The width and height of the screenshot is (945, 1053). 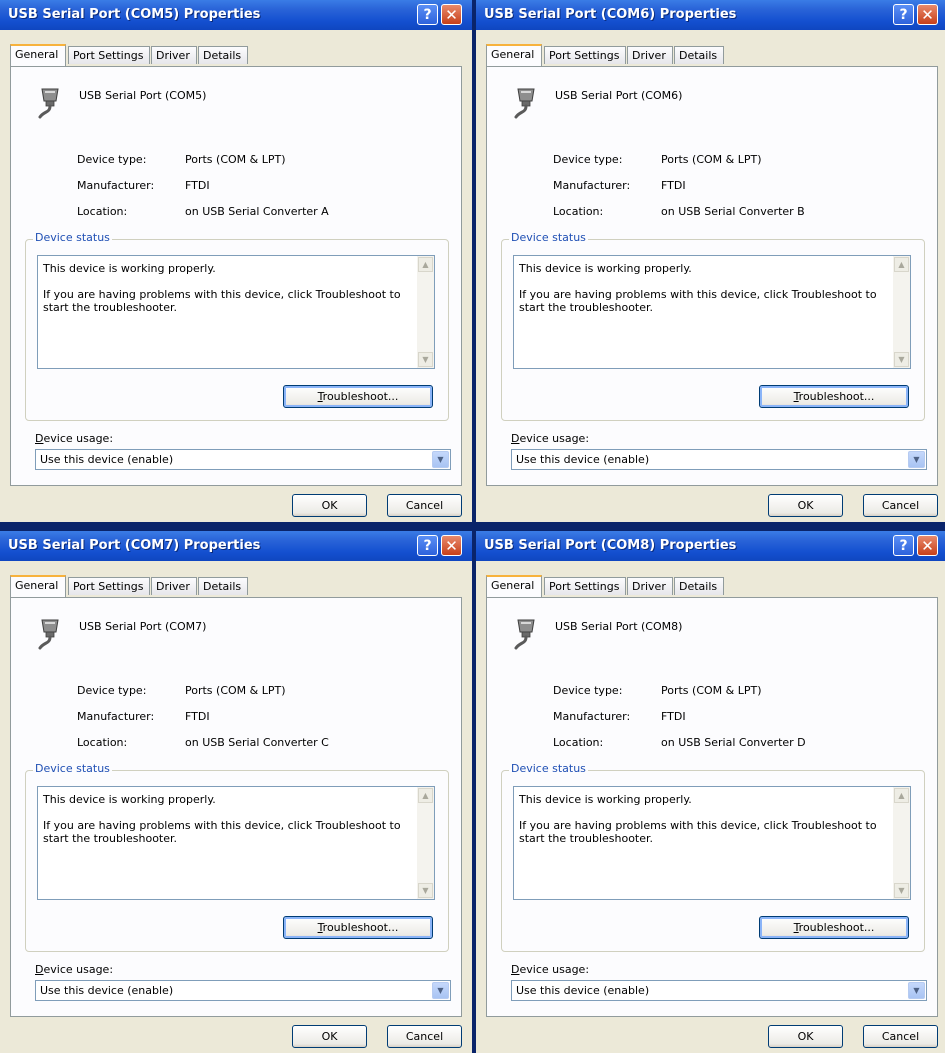 I want to click on location-value: on USB Serial Converter C, so click(x=257, y=742).